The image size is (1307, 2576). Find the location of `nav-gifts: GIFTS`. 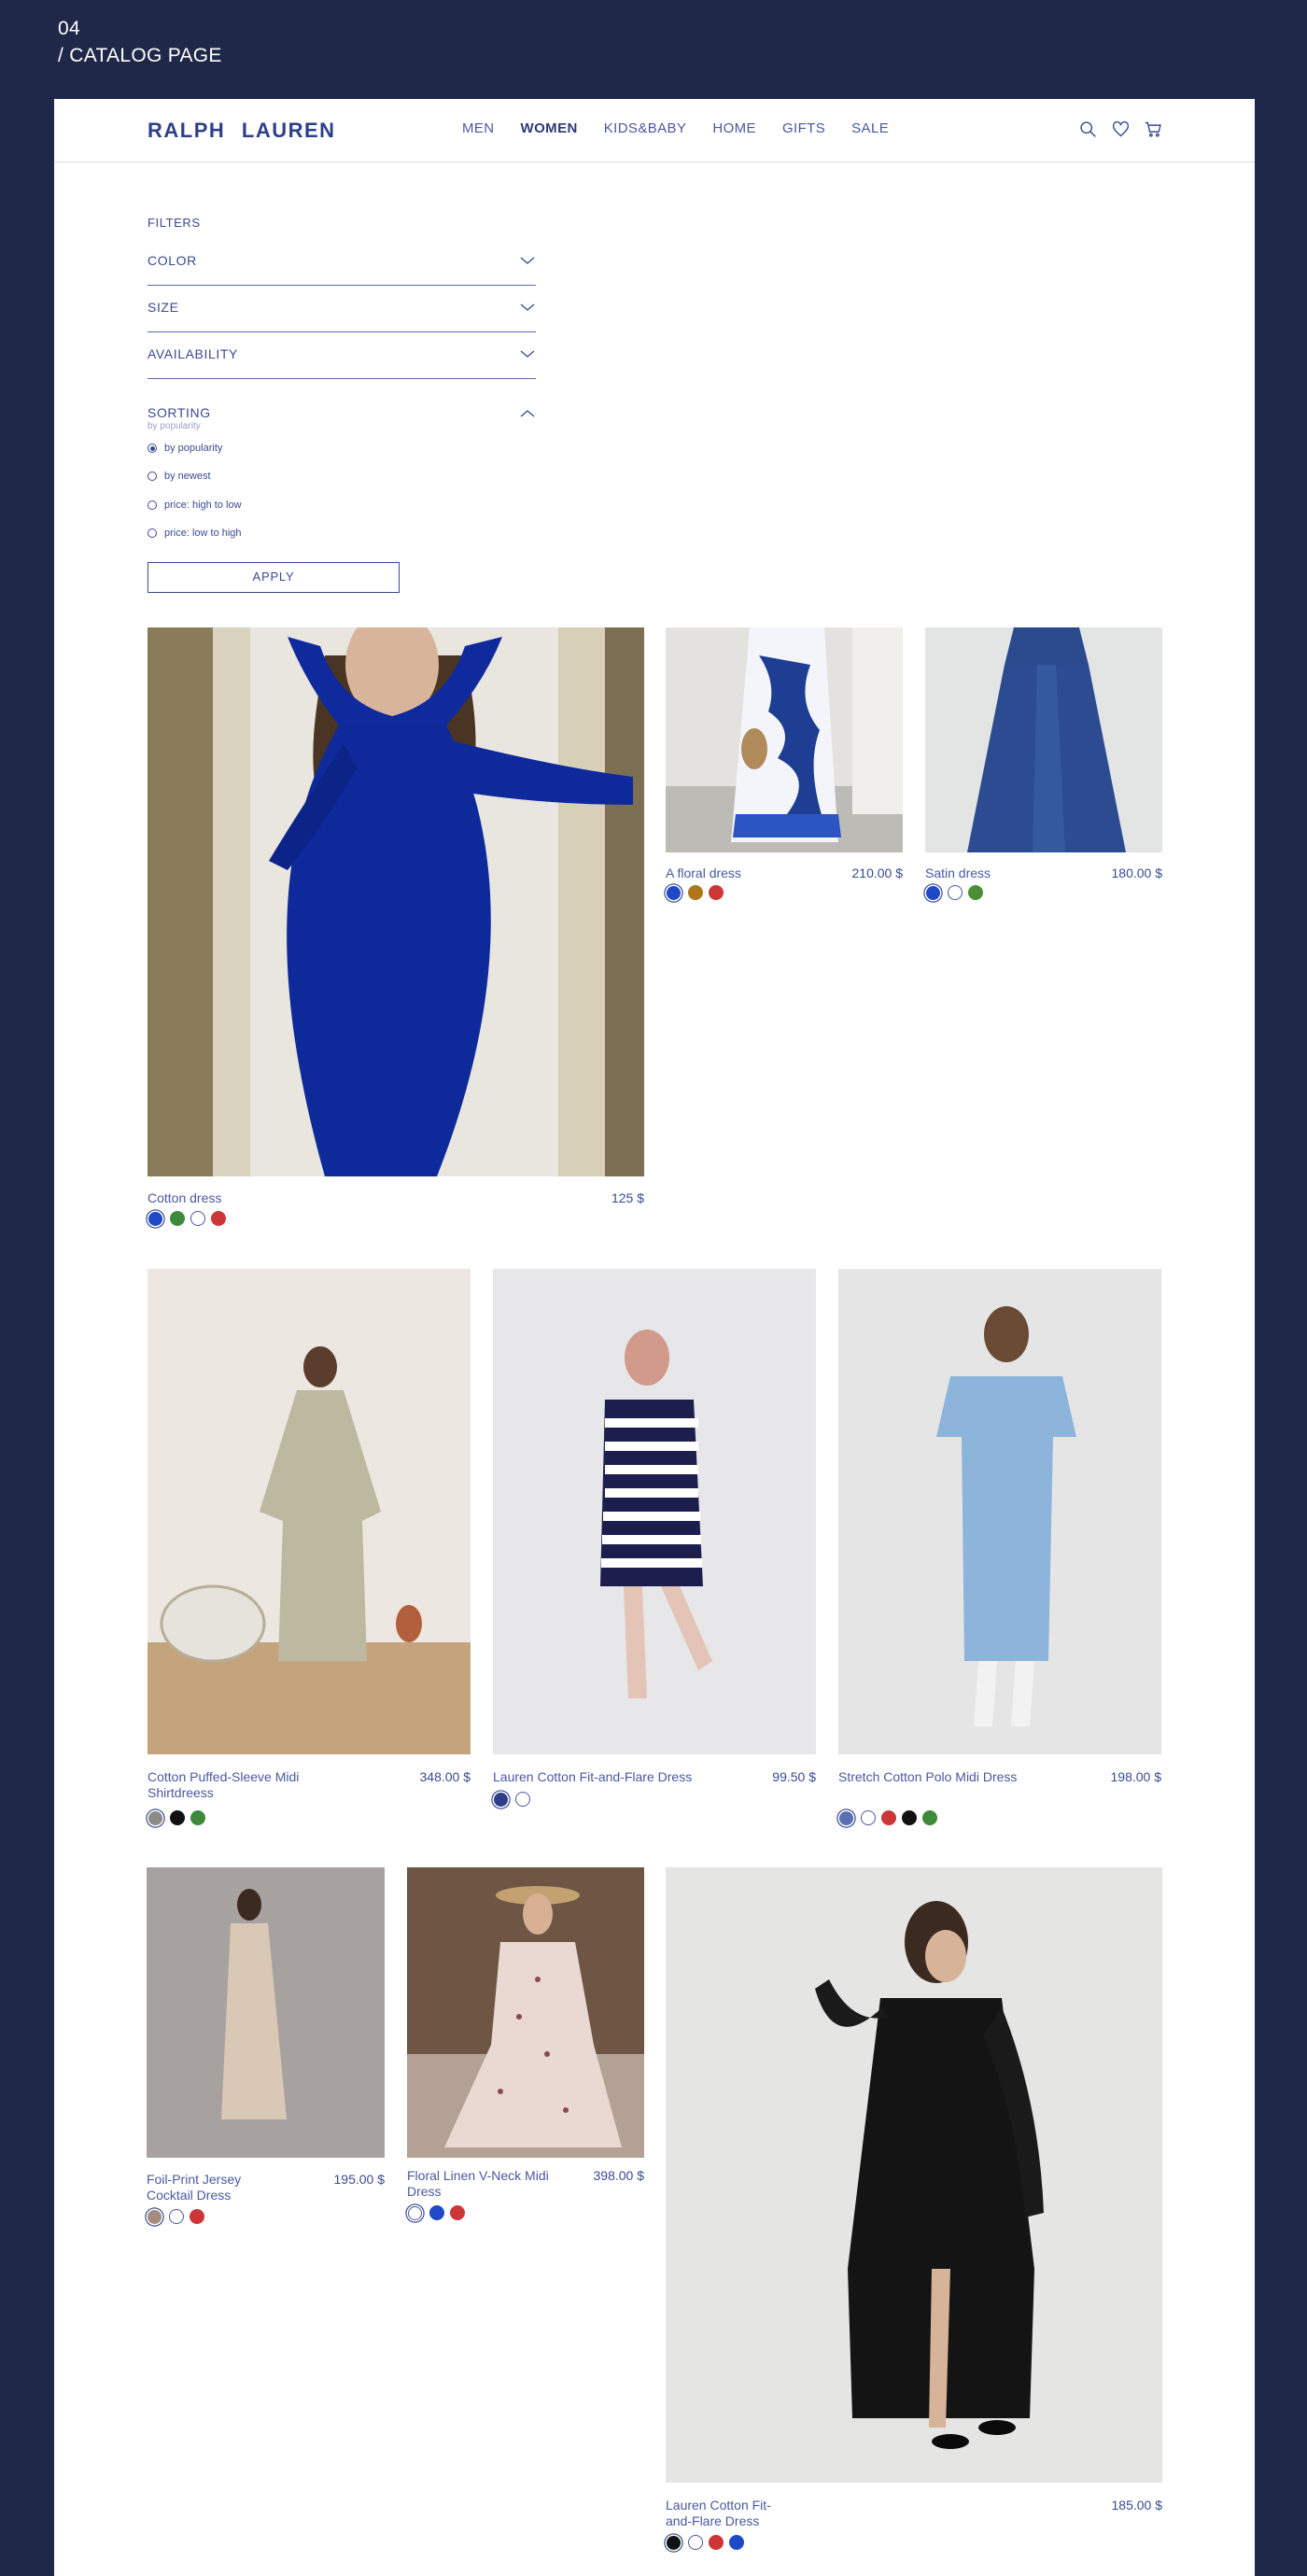

nav-gifts: GIFTS is located at coordinates (804, 128).